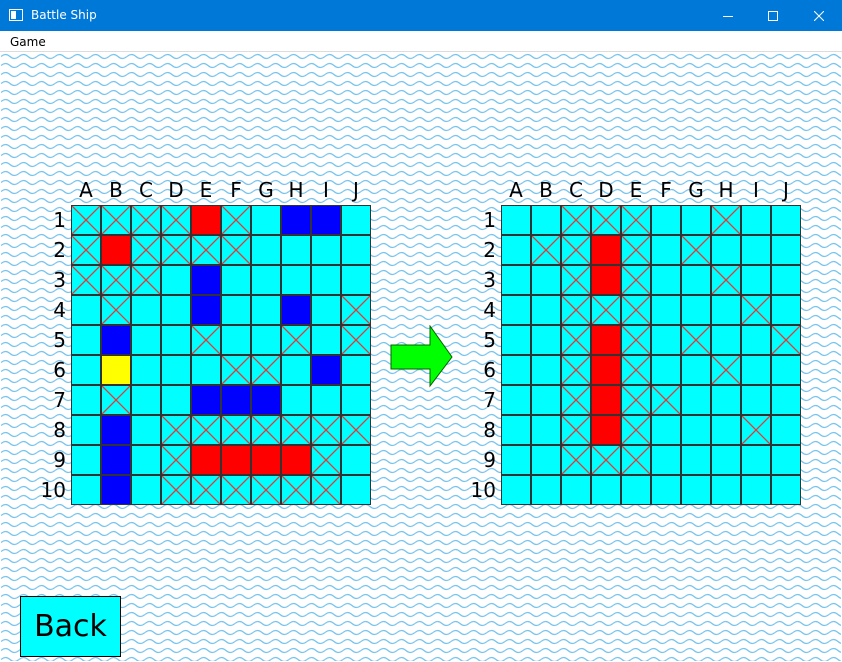 This screenshot has height=662, width=842. I want to click on cell-a6, so click(86, 370).